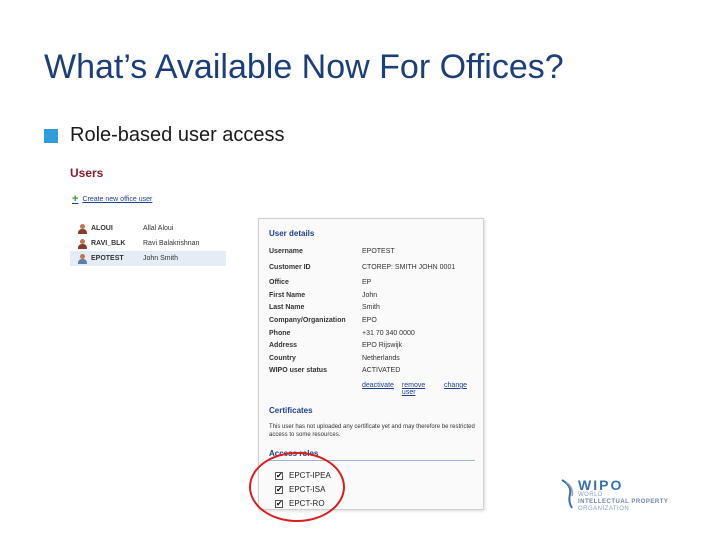 The height and width of the screenshot is (540, 720). Describe the element at coordinates (51, 135) in the screenshot. I see `bullet-square-icon` at that location.